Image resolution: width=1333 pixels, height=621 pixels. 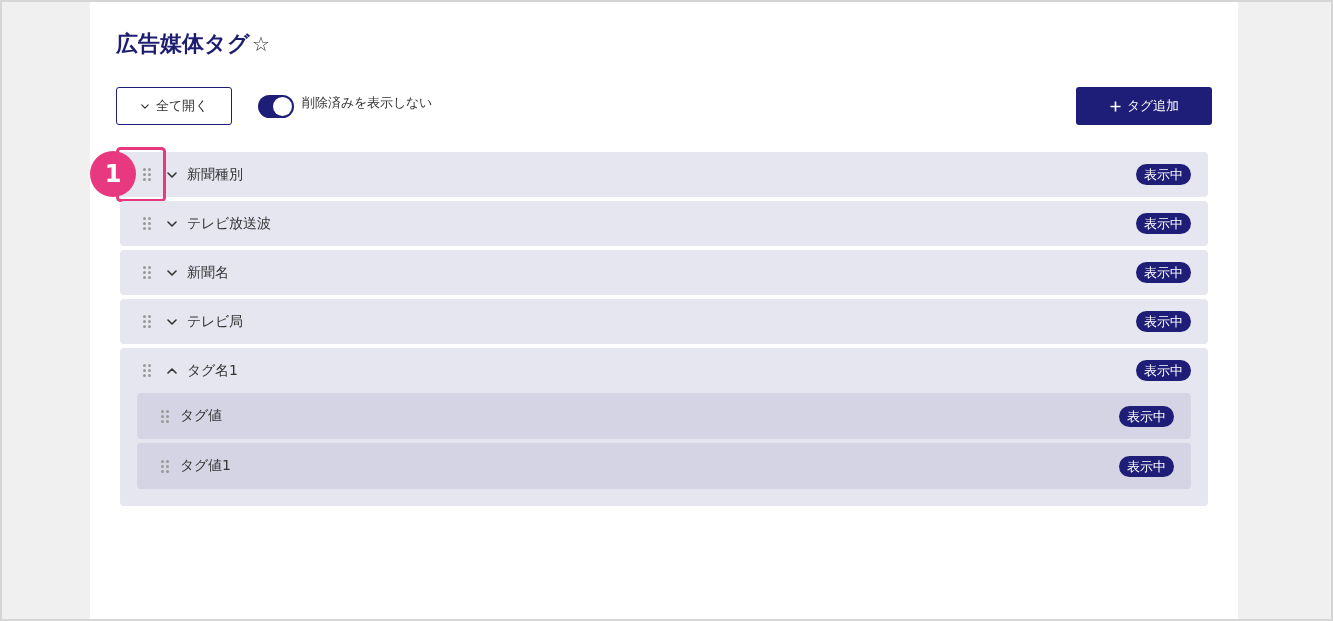 I want to click on chevron-up-icon, so click(x=172, y=370).